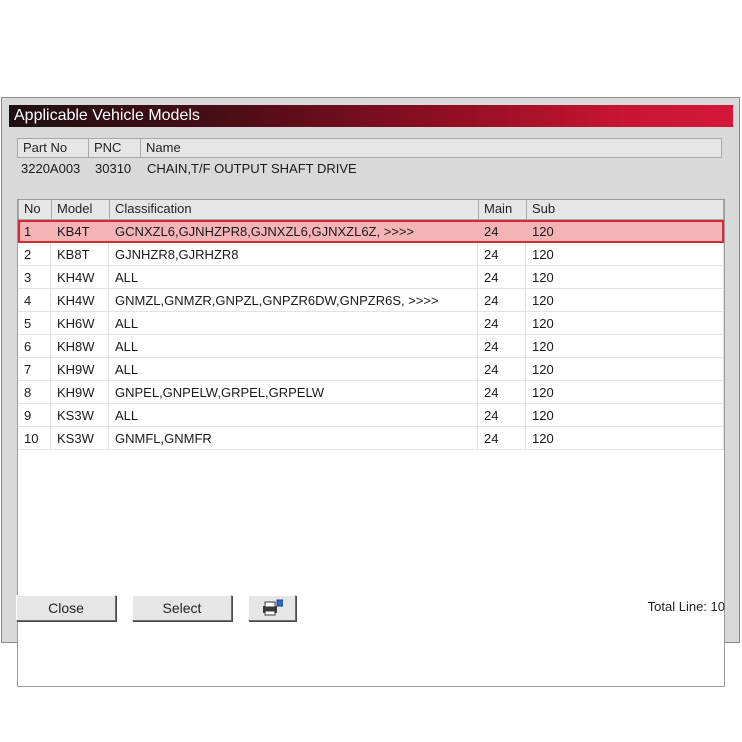 This screenshot has height=742, width=742. What do you see at coordinates (293, 254) in the screenshot?
I see `row-classification: GJNHZR8,GJRHZR8` at bounding box center [293, 254].